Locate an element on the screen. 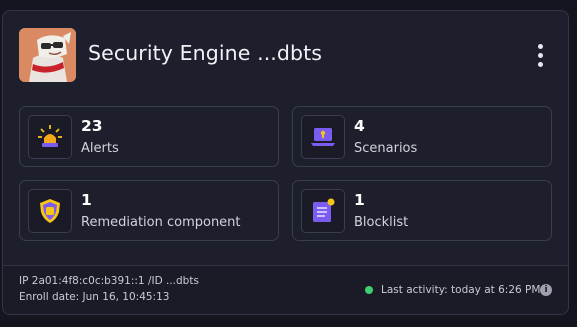 The image size is (577, 327). stat-blocklist: 1 Blocklist is located at coordinates (422, 210).